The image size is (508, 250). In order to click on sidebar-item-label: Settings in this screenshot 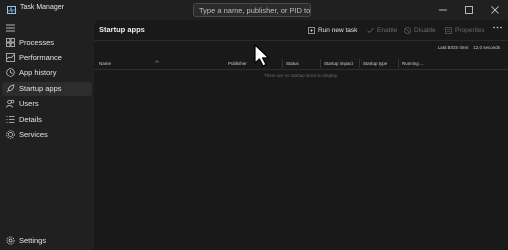, I will do `click(33, 240)`.